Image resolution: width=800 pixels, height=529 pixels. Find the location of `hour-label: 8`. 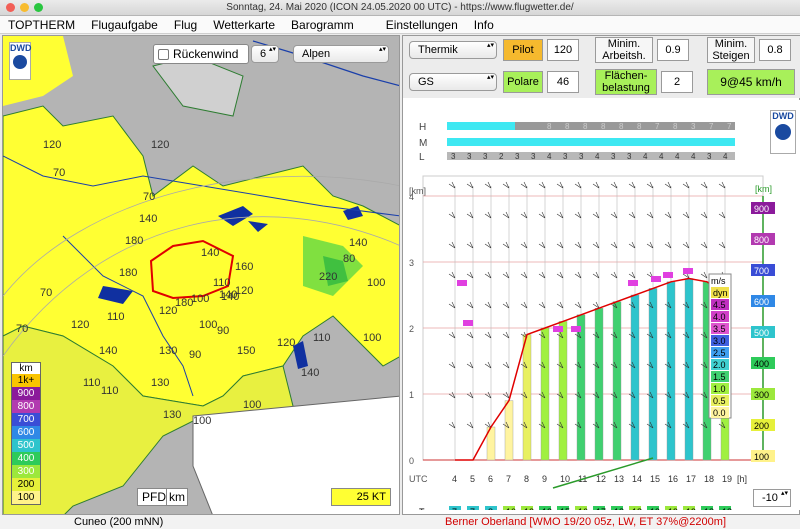

hour-label: 8 is located at coordinates (526, 479).